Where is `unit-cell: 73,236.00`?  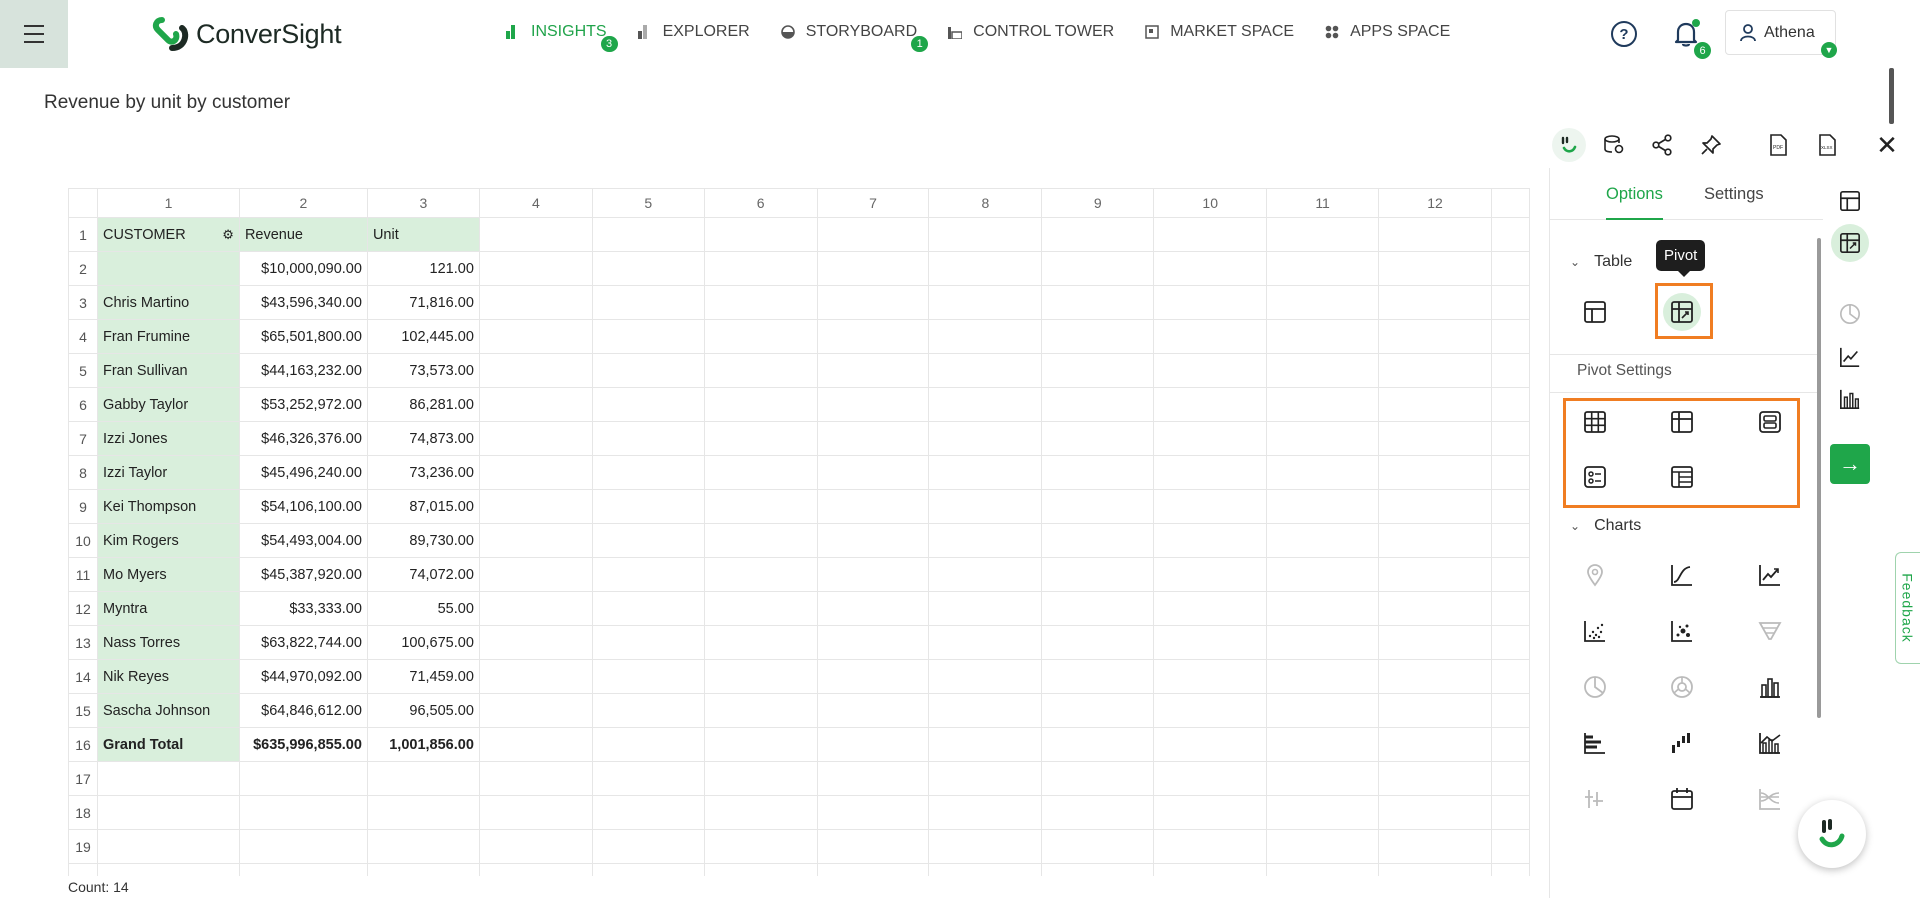 unit-cell: 73,236.00 is located at coordinates (423, 472).